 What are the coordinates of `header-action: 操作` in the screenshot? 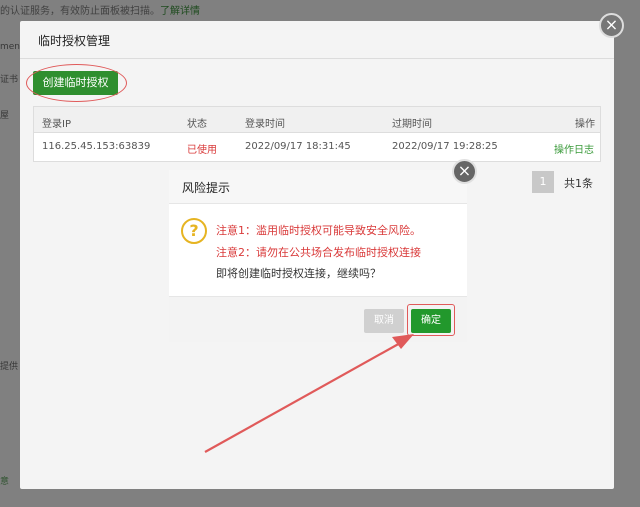 It's located at (585, 124).